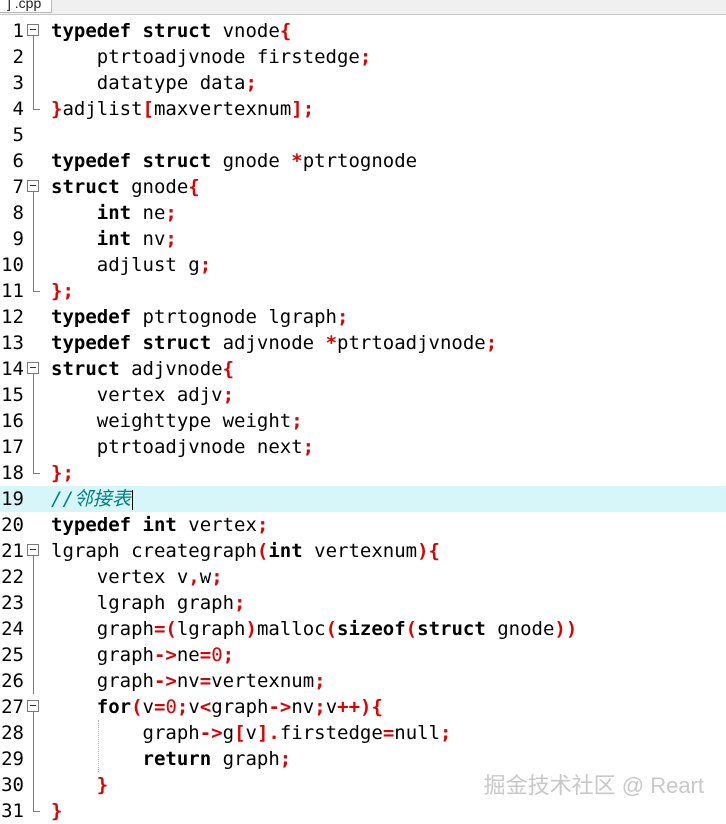 Image resolution: width=726 pixels, height=824 pixels. What do you see at coordinates (363, 291) in the screenshot?
I see `code-line: 11};` at bounding box center [363, 291].